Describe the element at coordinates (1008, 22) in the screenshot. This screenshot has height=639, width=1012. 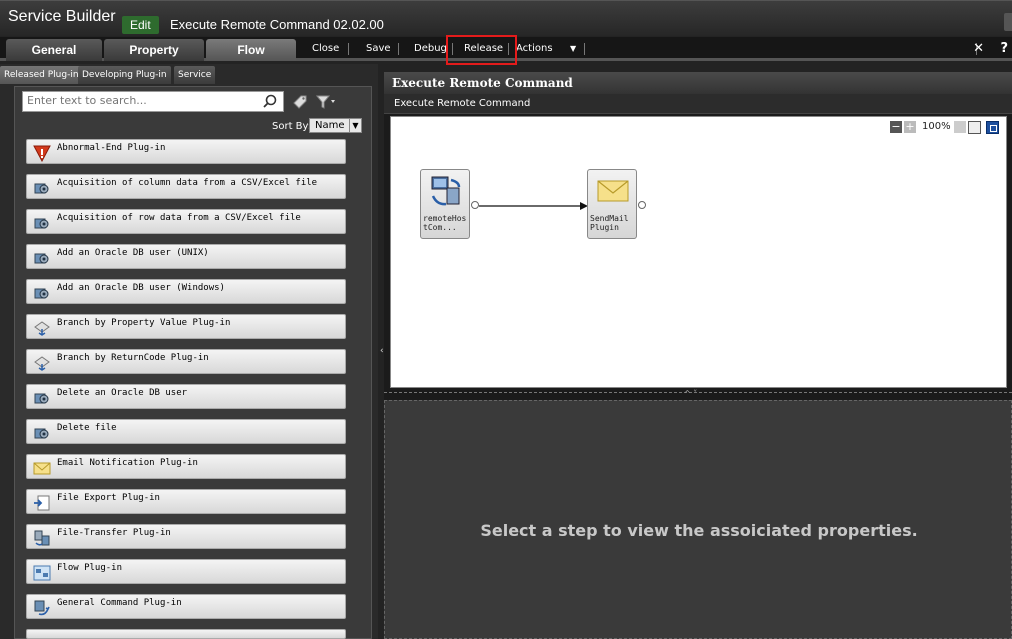
I see `window-close-button` at that location.